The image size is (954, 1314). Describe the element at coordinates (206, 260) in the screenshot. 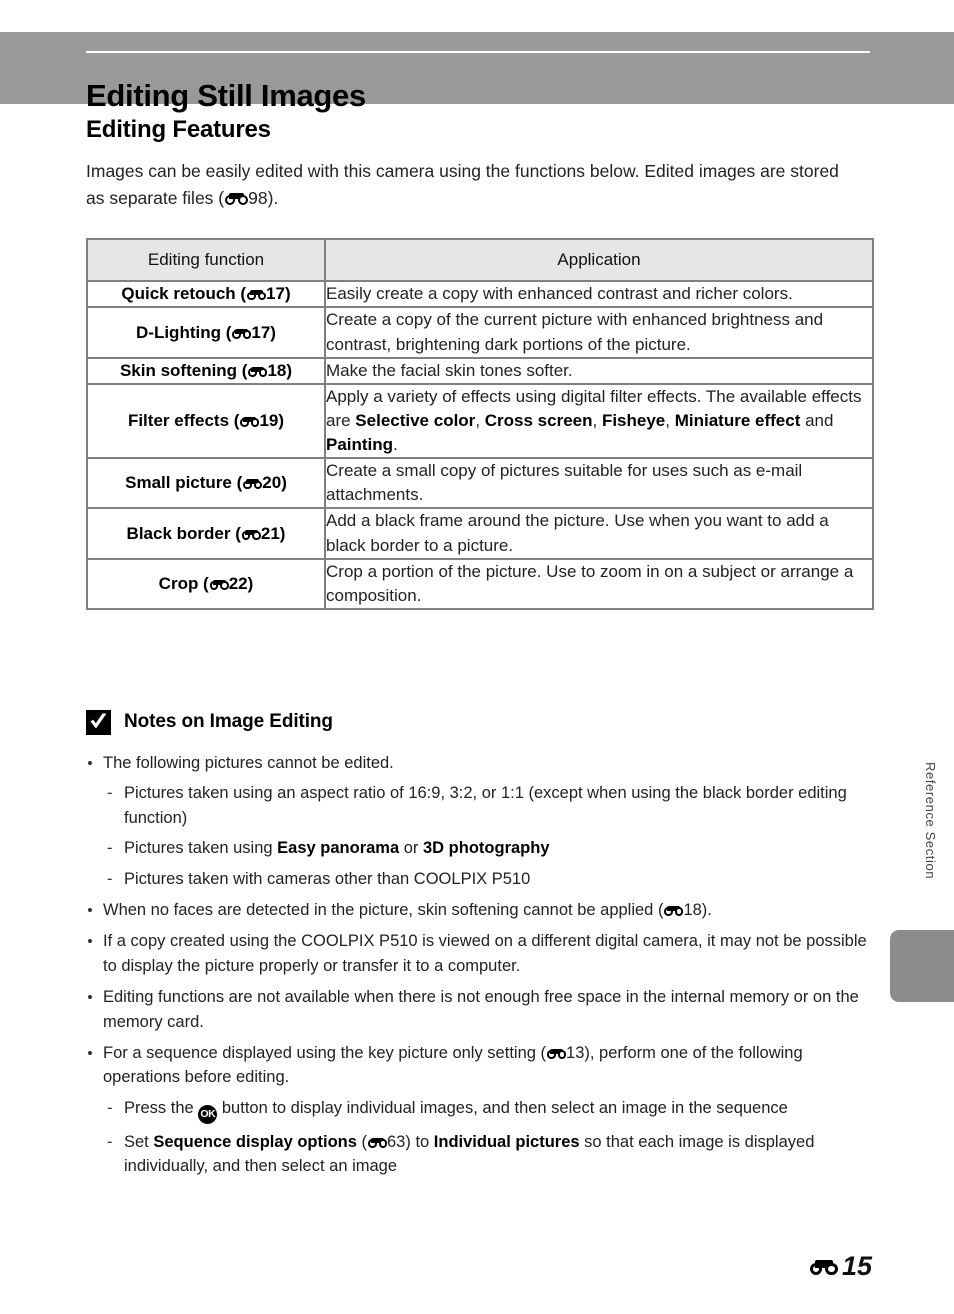

I see `column-header-editing-function: Editing function` at that location.